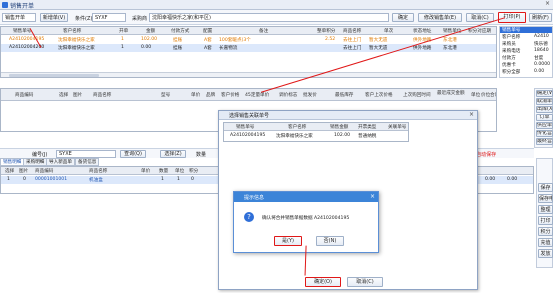 The image size is (553, 293). Describe the element at coordinates (316, 127) in the screenshot. I see `select-header: 销售单号 客户名称 销售金额 开票类型 关联单号` at that location.